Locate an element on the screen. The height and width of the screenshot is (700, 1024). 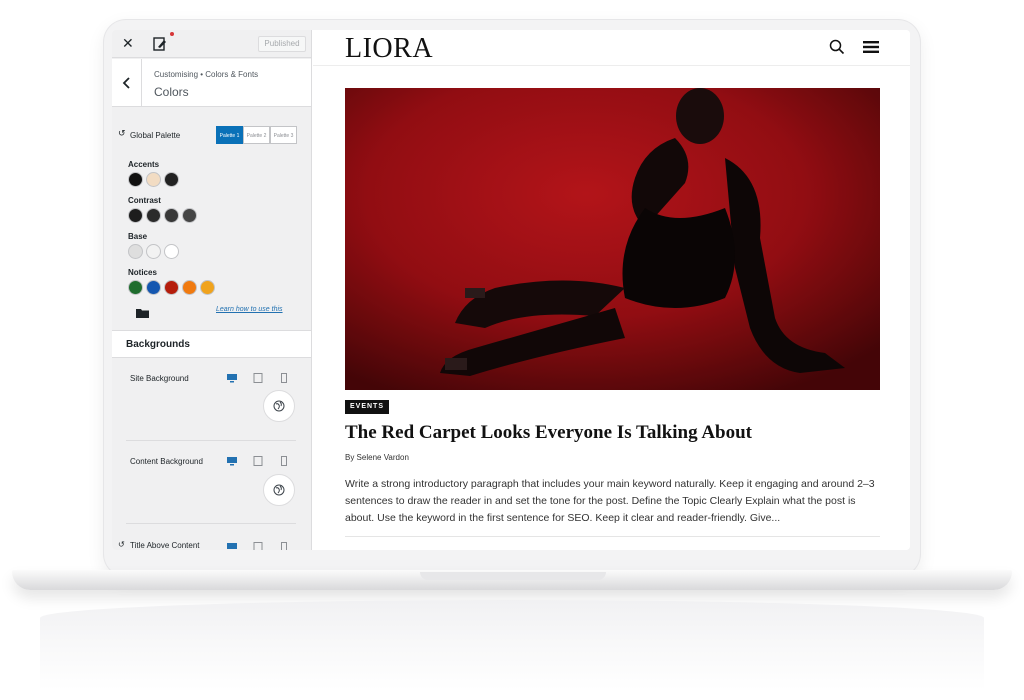
back-button is located at coordinates (127, 83).